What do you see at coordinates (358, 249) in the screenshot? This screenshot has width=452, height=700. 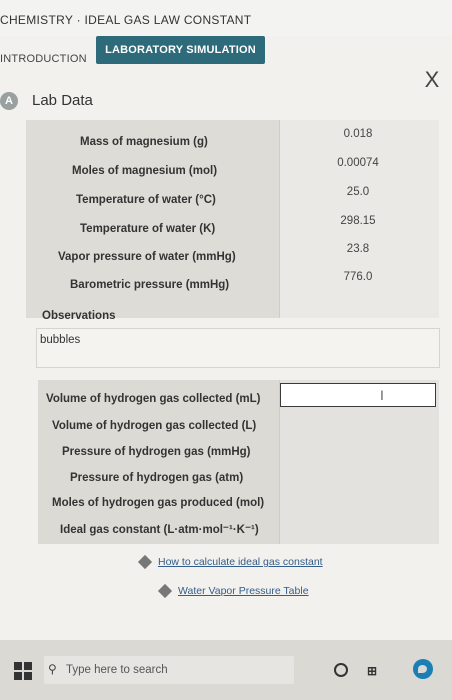 I see `row-value: 23.8` at bounding box center [358, 249].